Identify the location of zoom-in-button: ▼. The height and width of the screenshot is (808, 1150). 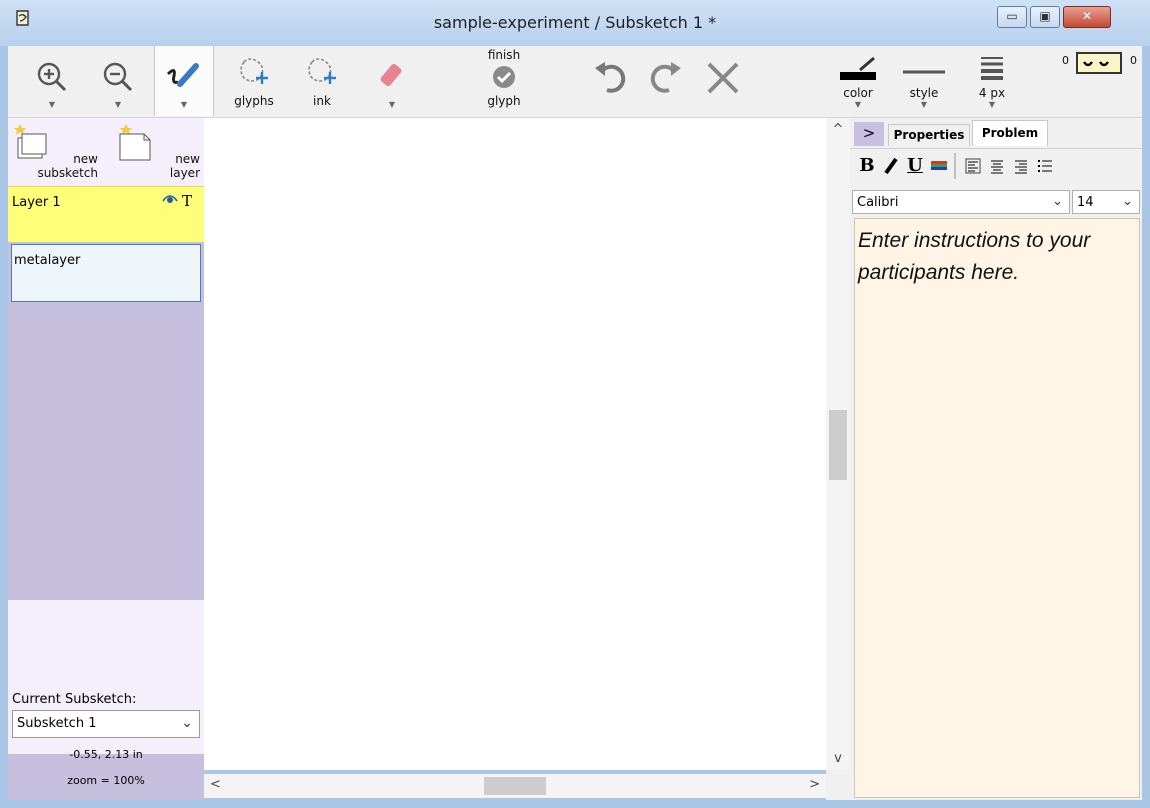
(52, 81).